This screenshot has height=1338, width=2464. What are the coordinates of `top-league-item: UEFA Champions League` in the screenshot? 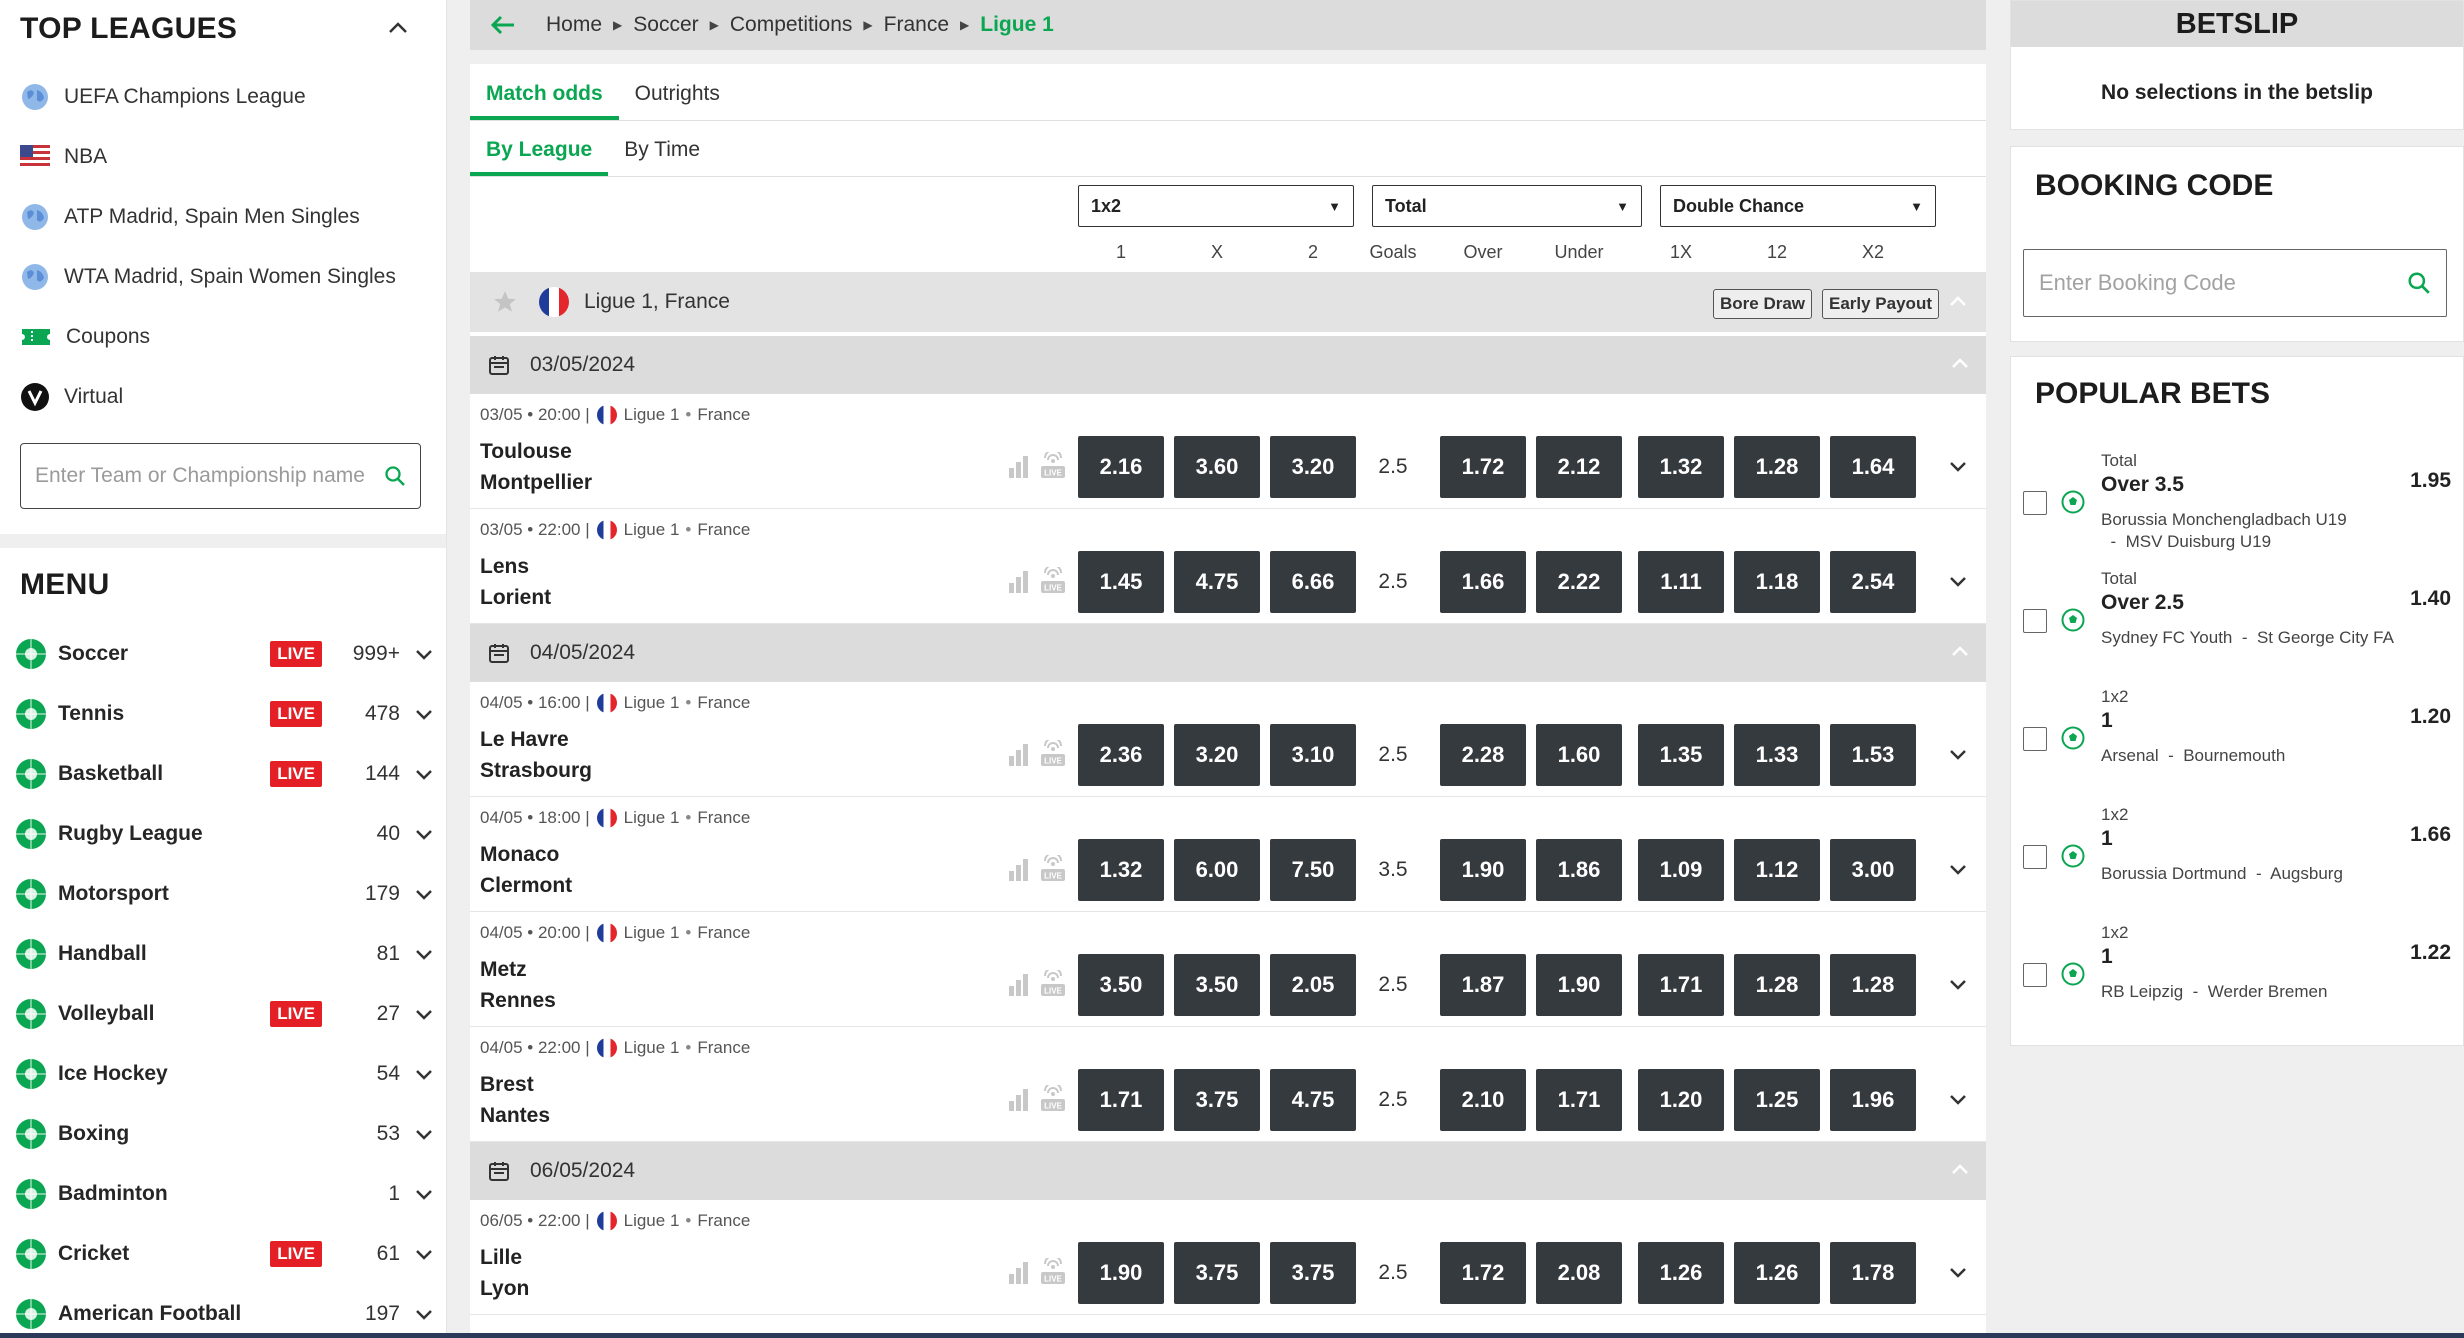 It's located at (220, 97).